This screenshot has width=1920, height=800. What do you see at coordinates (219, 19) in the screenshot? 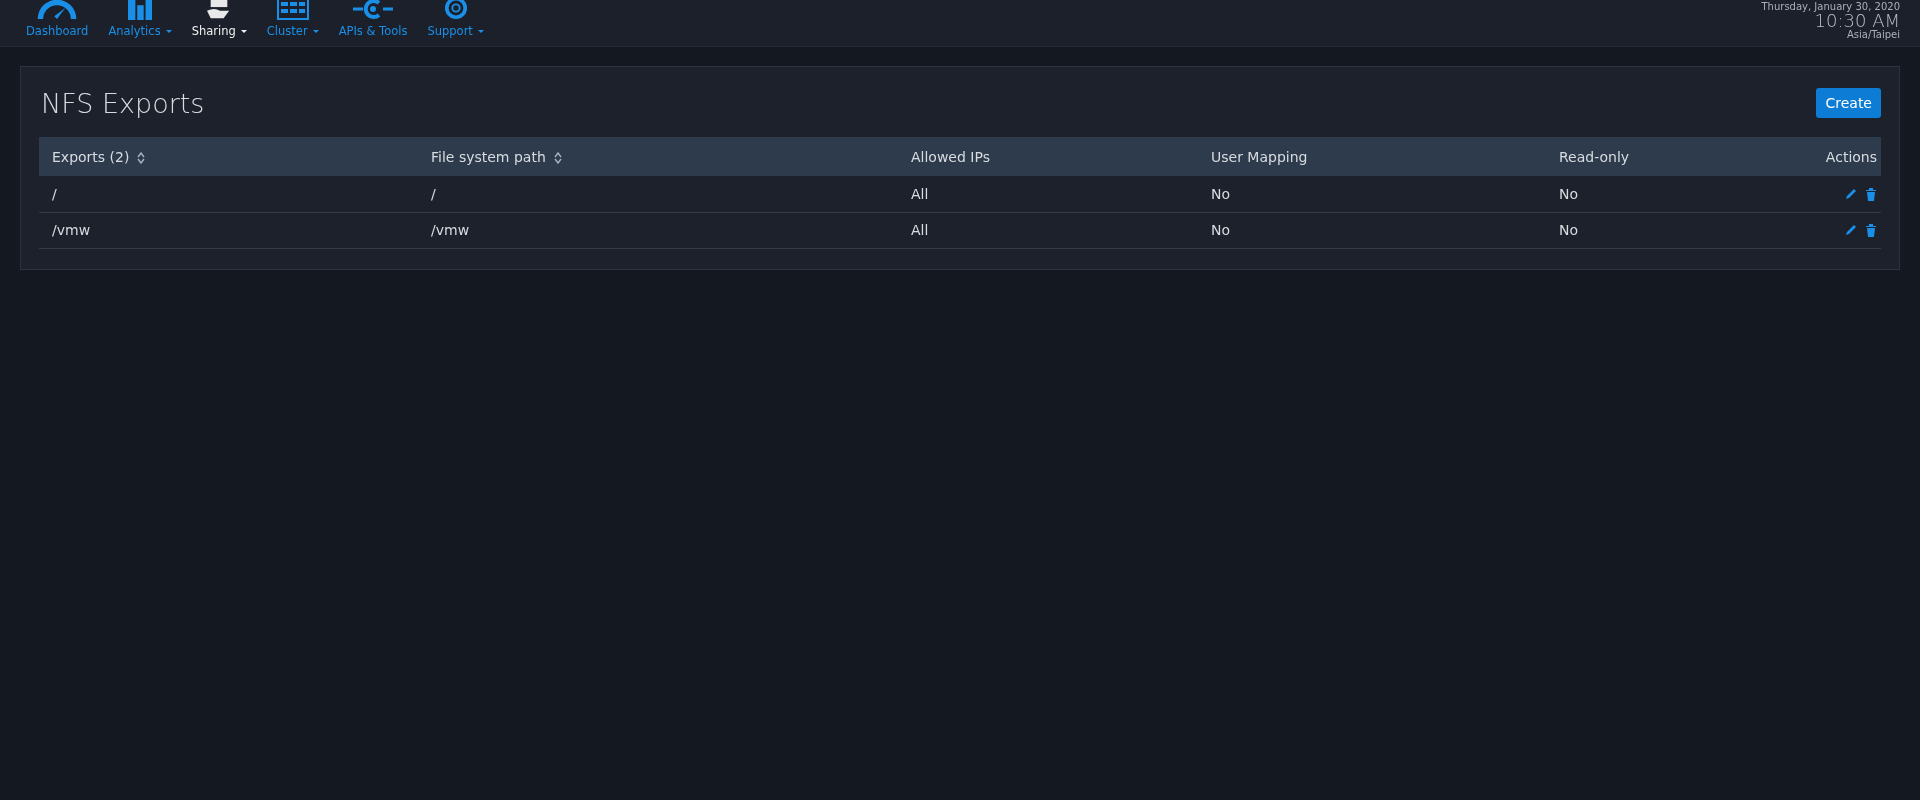
I see `nav-item: Sharing` at bounding box center [219, 19].